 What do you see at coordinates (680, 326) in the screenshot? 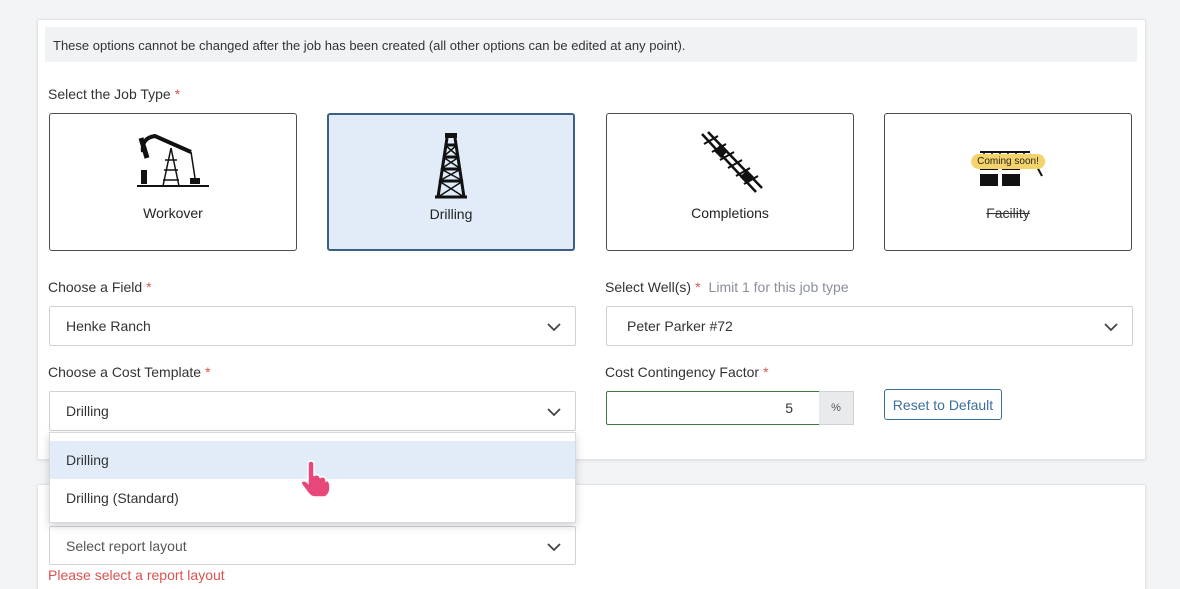
I see `wells-value: Peter Parker #72` at bounding box center [680, 326].